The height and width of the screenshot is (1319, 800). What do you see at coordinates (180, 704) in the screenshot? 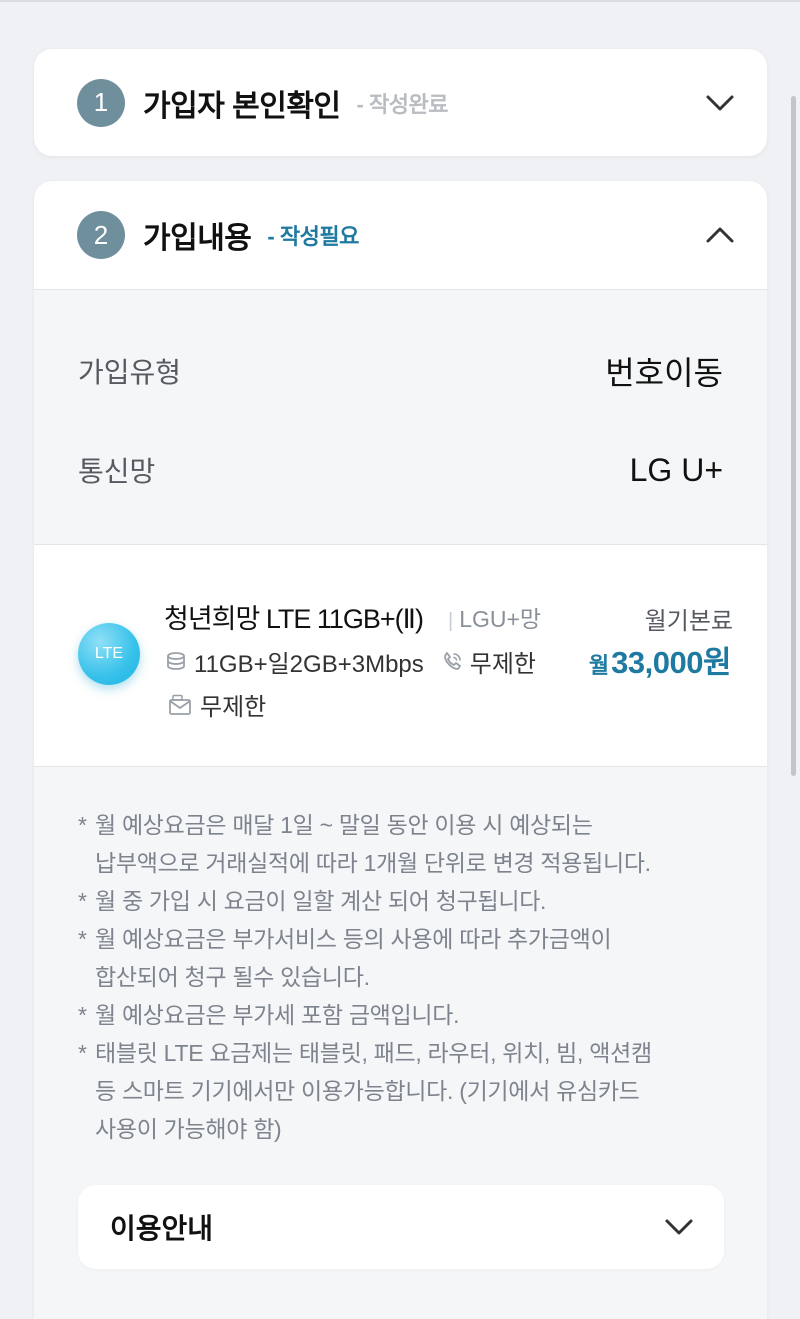
I see `message-icon` at bounding box center [180, 704].